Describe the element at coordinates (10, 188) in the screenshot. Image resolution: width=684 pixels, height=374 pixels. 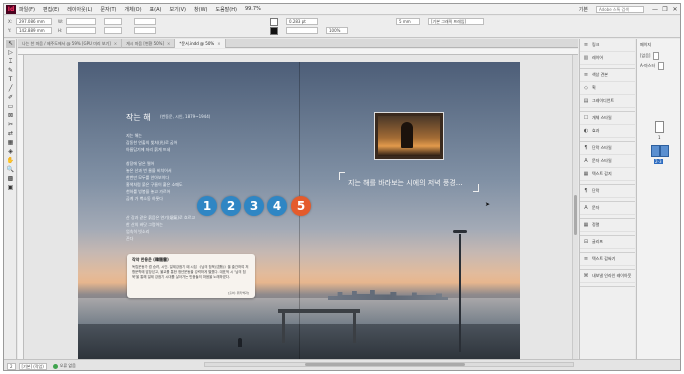
I see `screen-mode-icon: ▣` at that location.